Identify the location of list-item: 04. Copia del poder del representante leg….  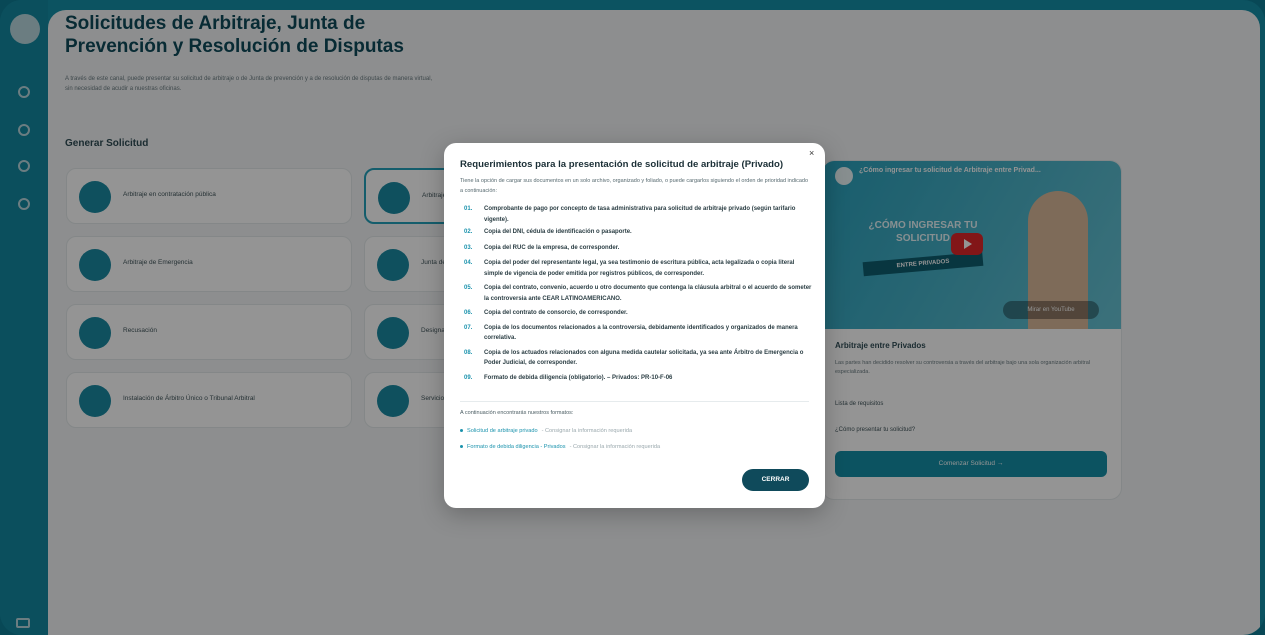
(629, 268).